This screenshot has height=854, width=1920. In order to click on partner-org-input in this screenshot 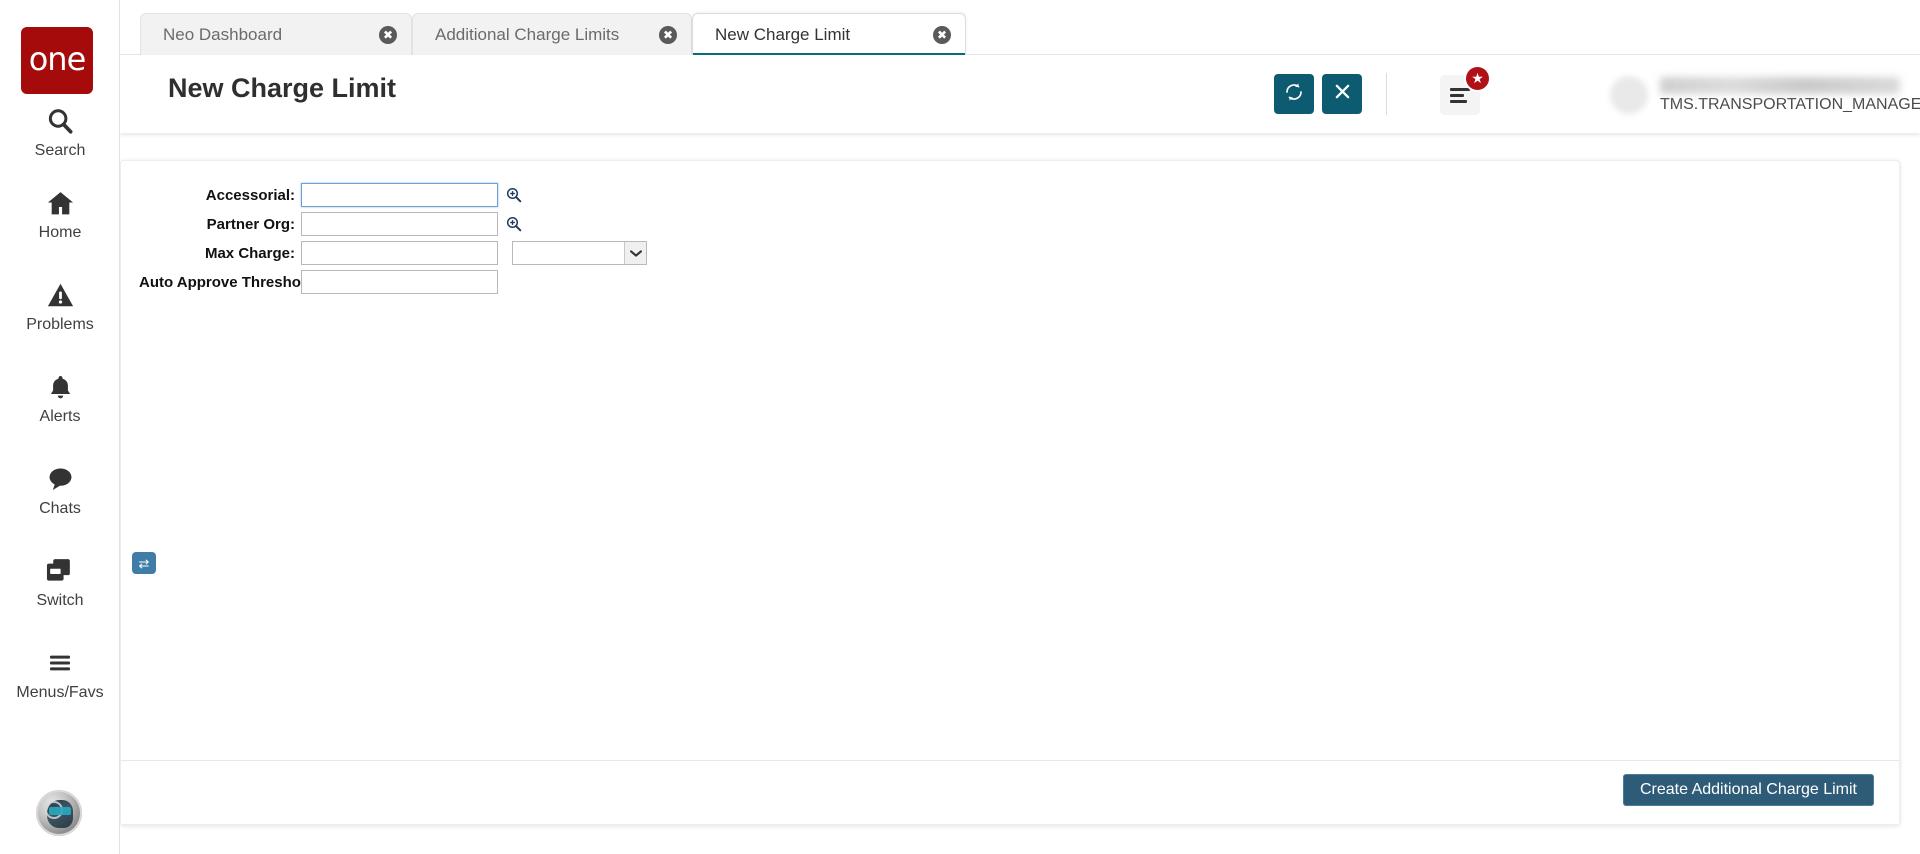, I will do `click(399, 224)`.